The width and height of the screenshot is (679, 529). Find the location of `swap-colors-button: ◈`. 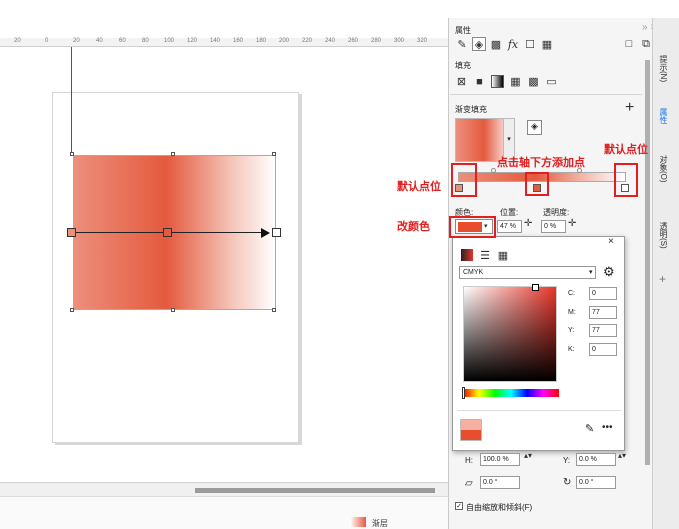

swap-colors-button: ◈ is located at coordinates (534, 127).